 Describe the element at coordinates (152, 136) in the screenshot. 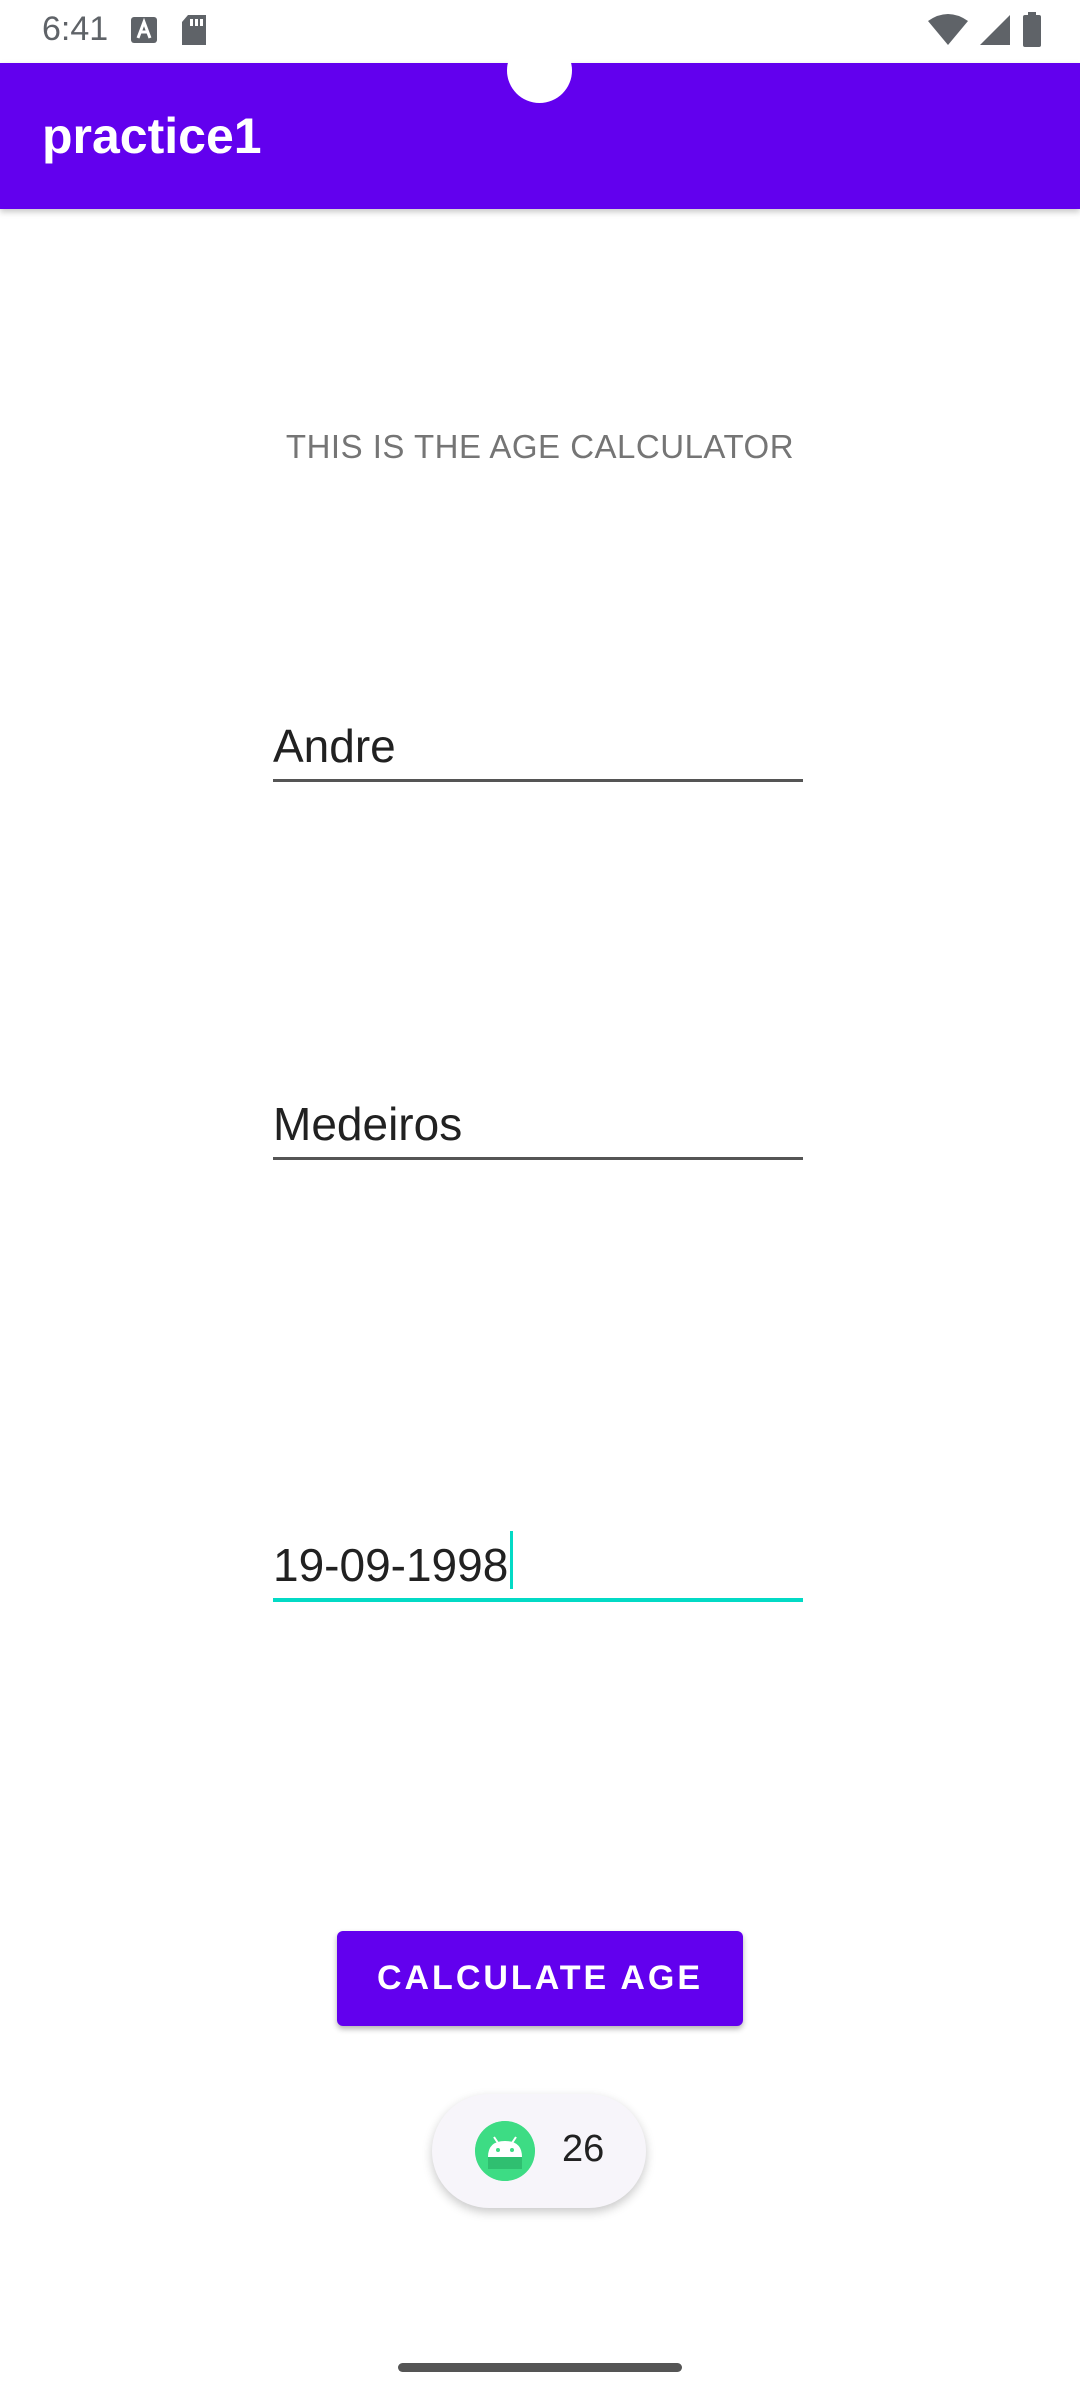

I see `app-title: practice1` at that location.